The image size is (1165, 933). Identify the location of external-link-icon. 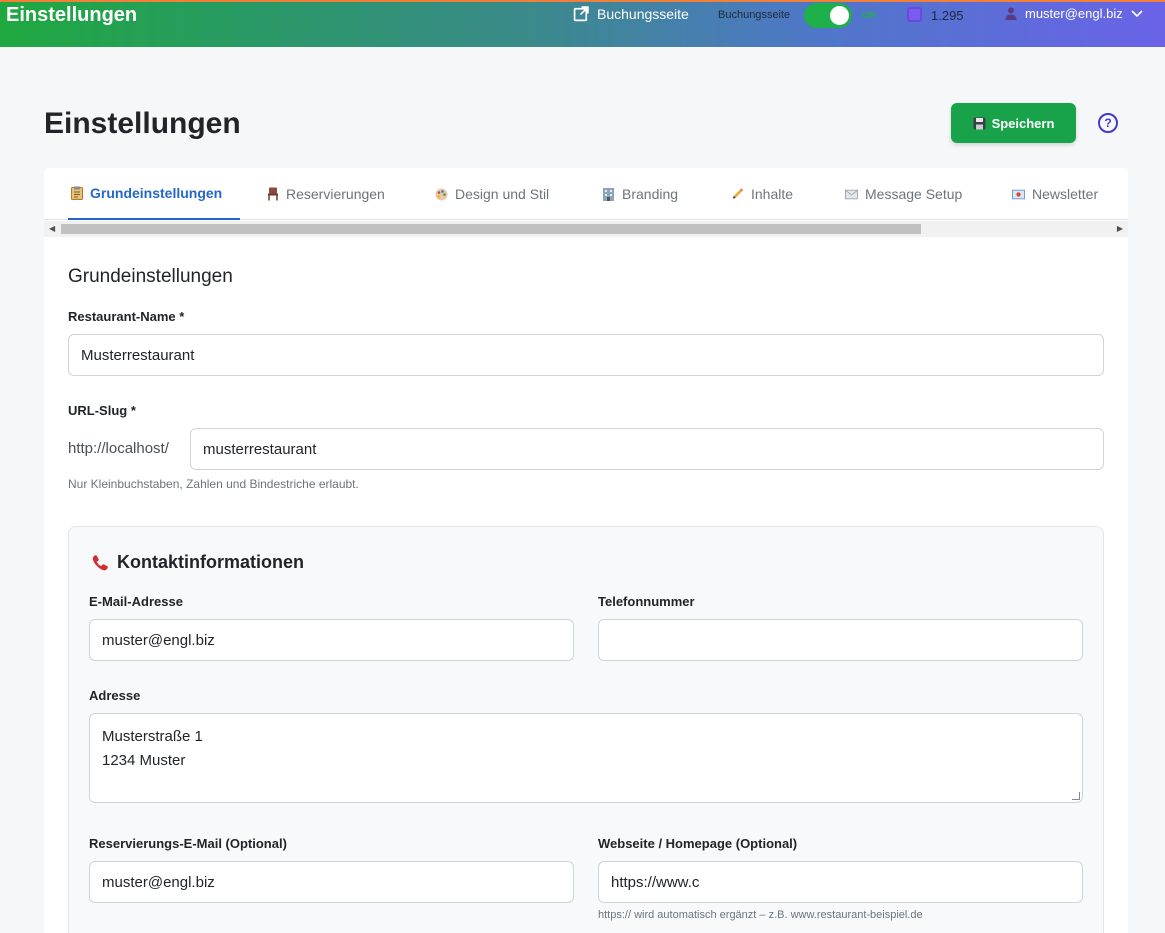
(581, 14).